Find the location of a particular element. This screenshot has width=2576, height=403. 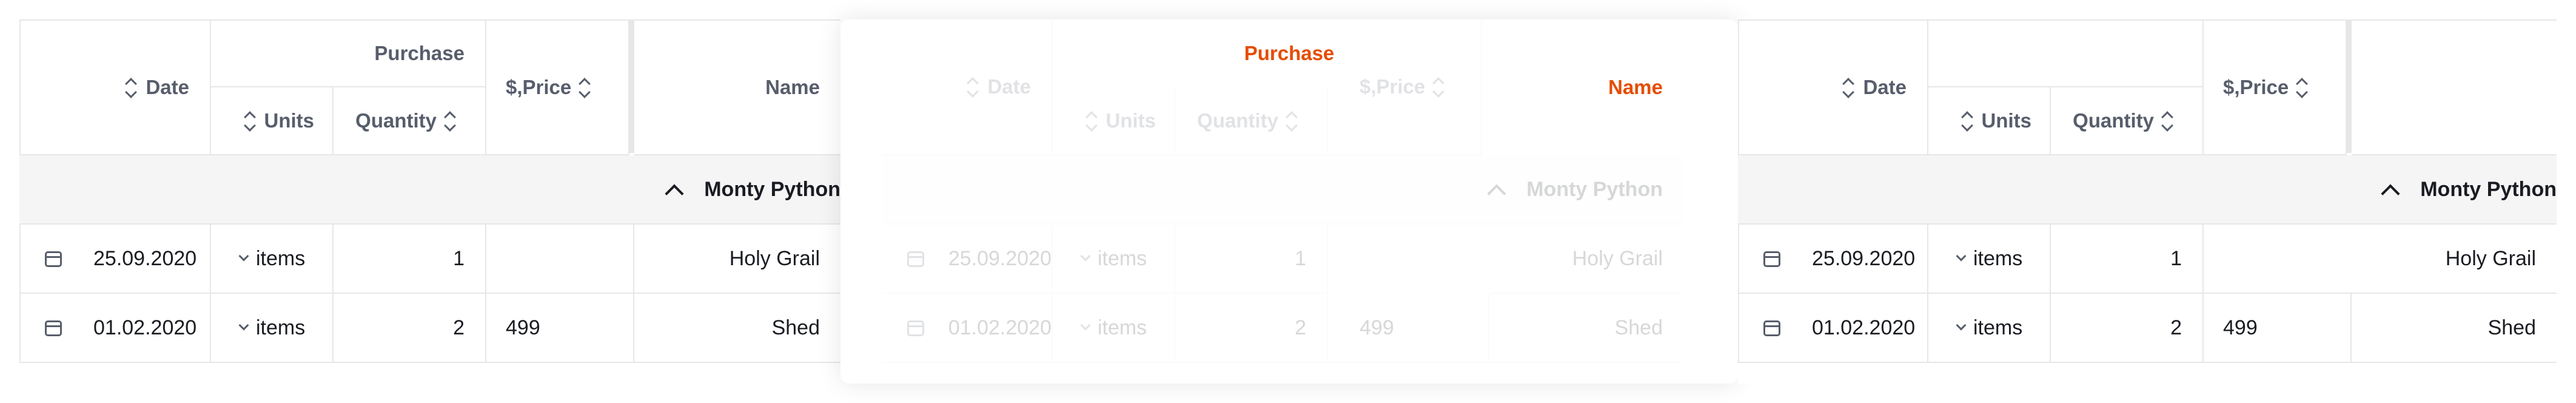

ghost-header-date: Date is located at coordinates (968, 87).